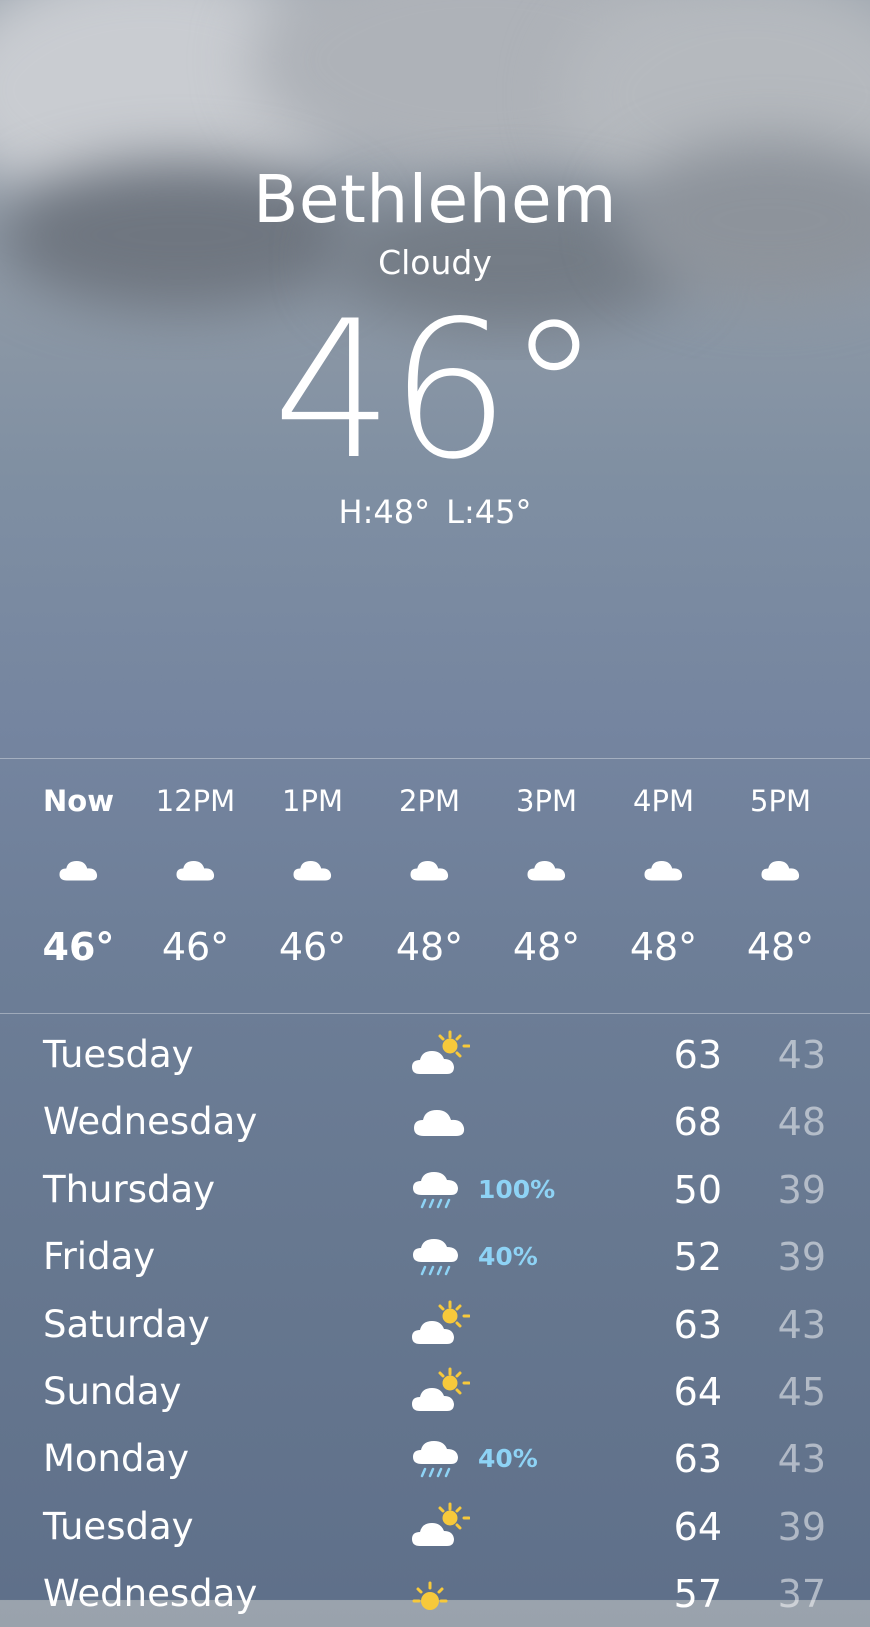 Image resolution: width=870 pixels, height=1627 pixels. Describe the element at coordinates (437, 390) in the screenshot. I see `current-temperature: 46°` at that location.